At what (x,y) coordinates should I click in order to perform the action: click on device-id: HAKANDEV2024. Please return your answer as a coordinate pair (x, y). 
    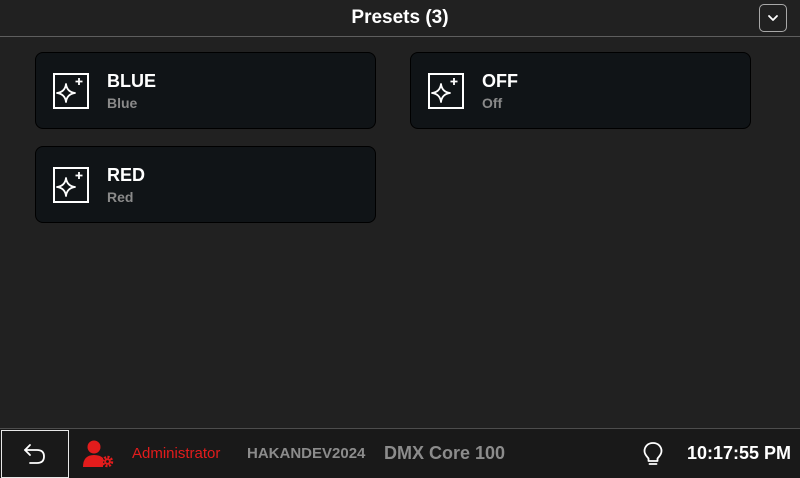
    Looking at the image, I should click on (306, 453).